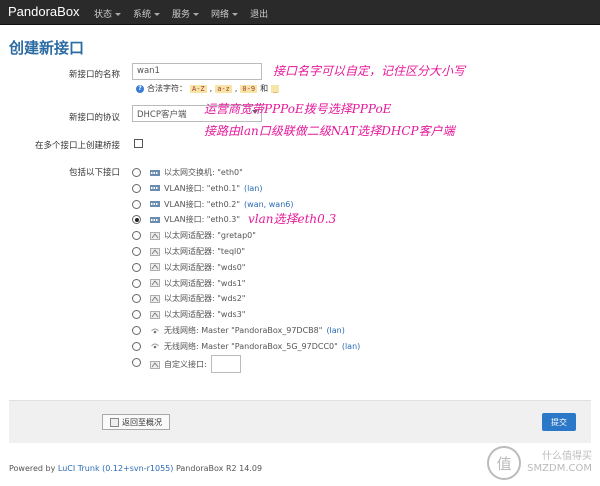 This screenshot has width=600, height=486. I want to click on interface-label: 以太网交换机: "eth0", so click(203, 172).